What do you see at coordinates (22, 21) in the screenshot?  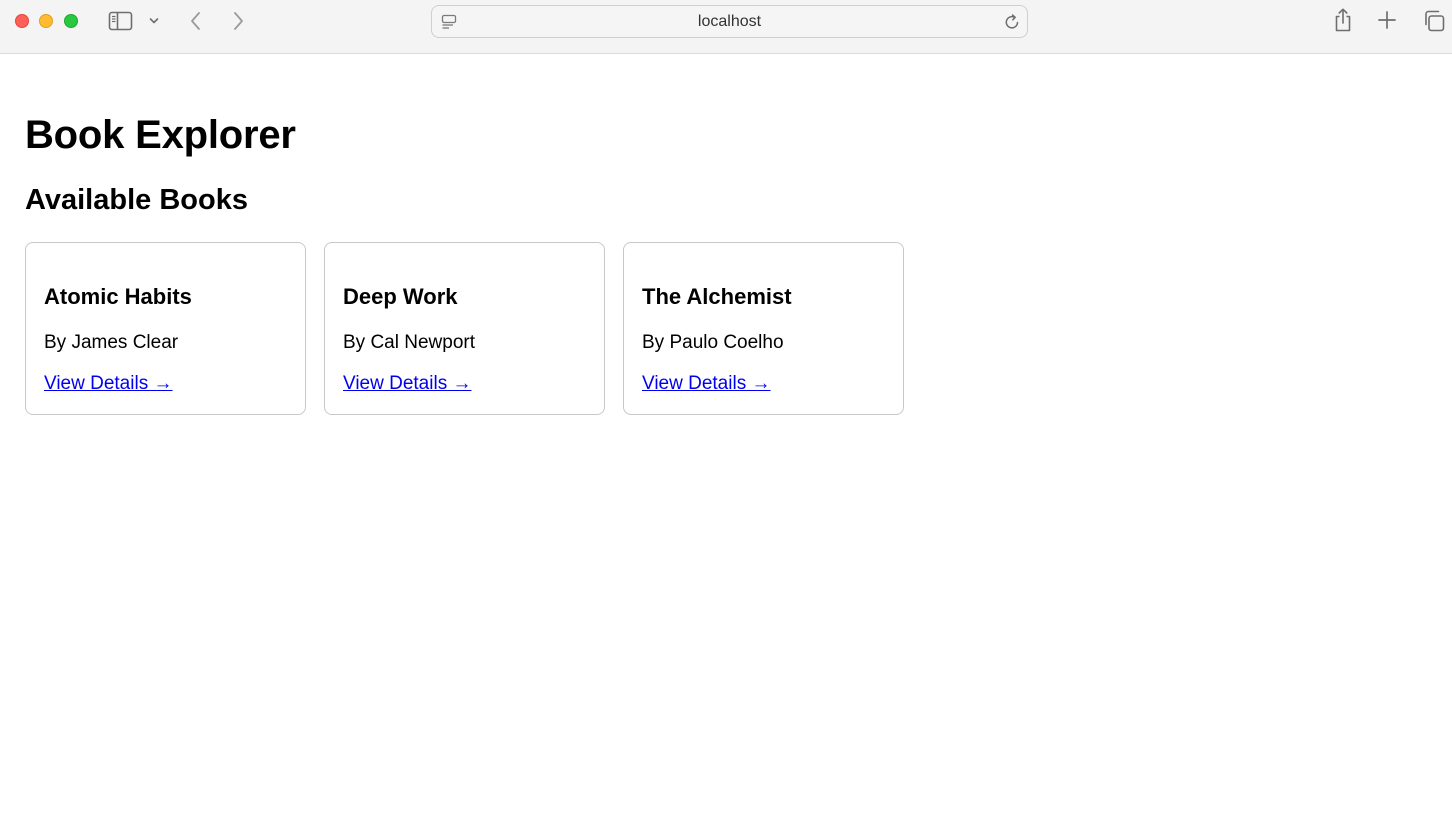 I see `close-window-button` at bounding box center [22, 21].